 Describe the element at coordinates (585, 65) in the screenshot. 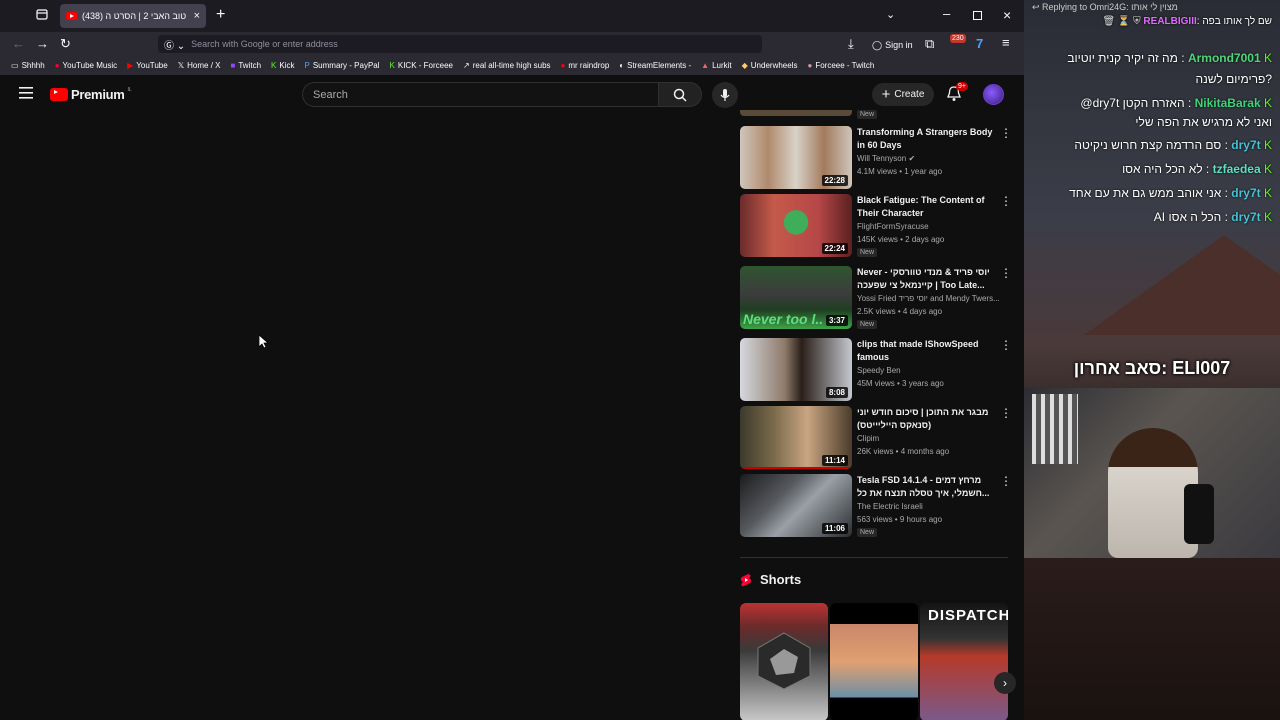

I see `bookmark-mr-raindrop: ● mr raindrop` at that location.